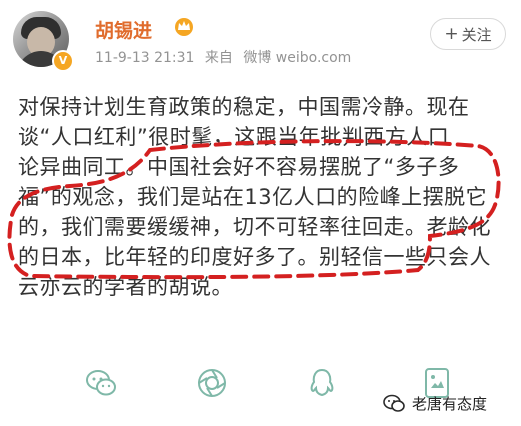  What do you see at coordinates (184, 27) in the screenshot?
I see `crown-icon` at bounding box center [184, 27].